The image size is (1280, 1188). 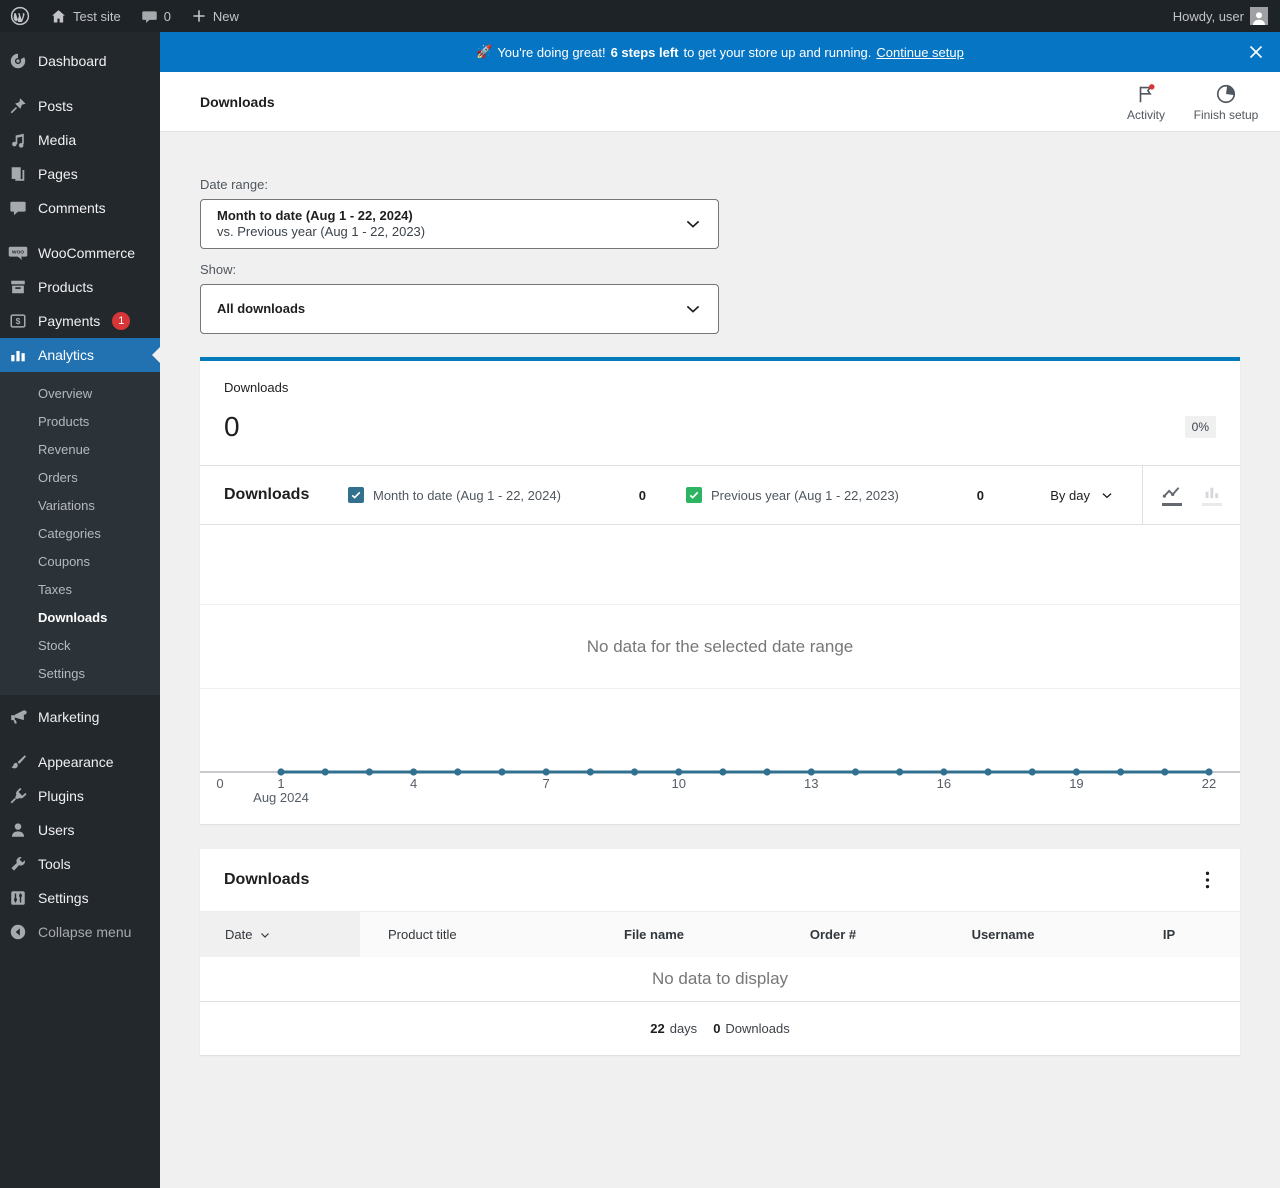 What do you see at coordinates (64, 449) in the screenshot?
I see `submenu-label: Revenue` at bounding box center [64, 449].